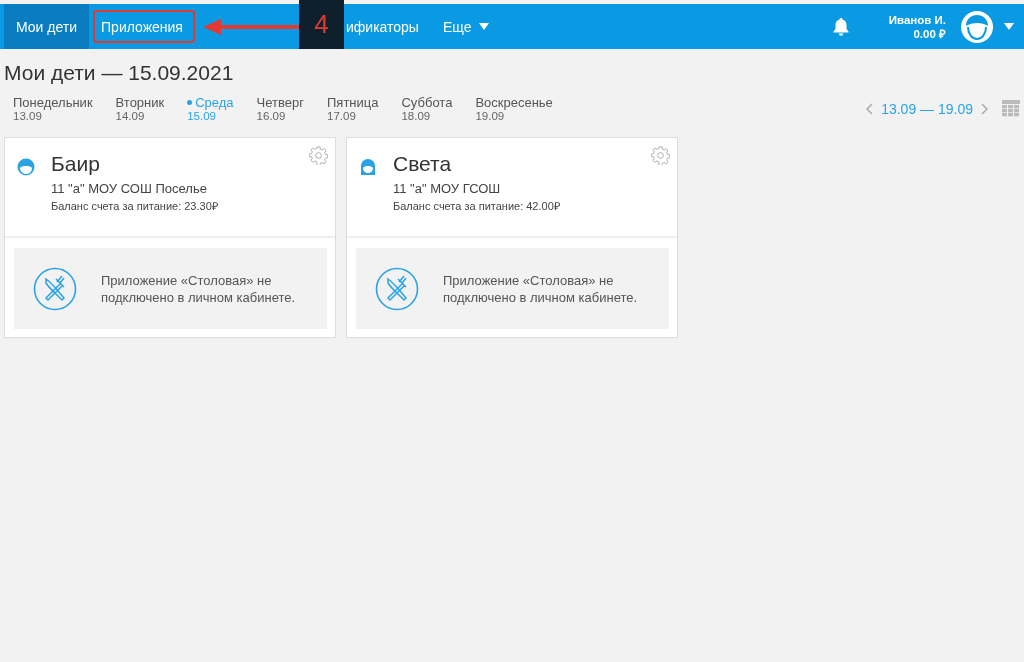 Image resolution: width=1024 pixels, height=662 pixels. Describe the element at coordinates (250, 26) in the screenshot. I see `arrow-icon` at that location.